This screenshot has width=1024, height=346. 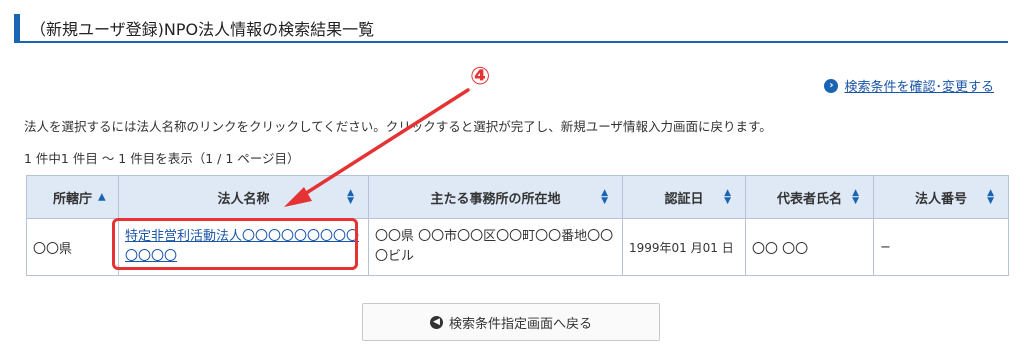 What do you see at coordinates (436, 322) in the screenshot?
I see `back-arrow-icon: ◀` at bounding box center [436, 322].